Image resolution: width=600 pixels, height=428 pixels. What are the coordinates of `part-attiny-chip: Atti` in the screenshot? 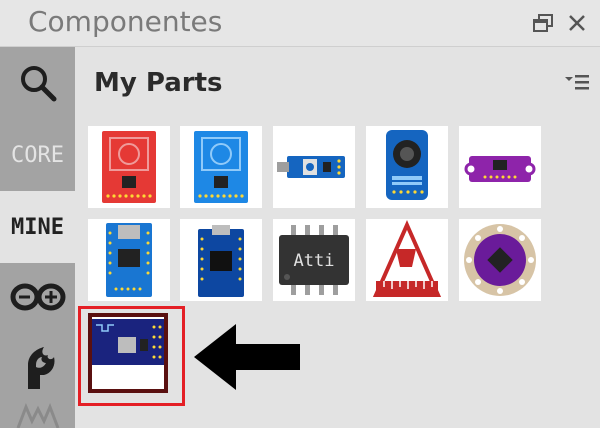 It's located at (314, 260).